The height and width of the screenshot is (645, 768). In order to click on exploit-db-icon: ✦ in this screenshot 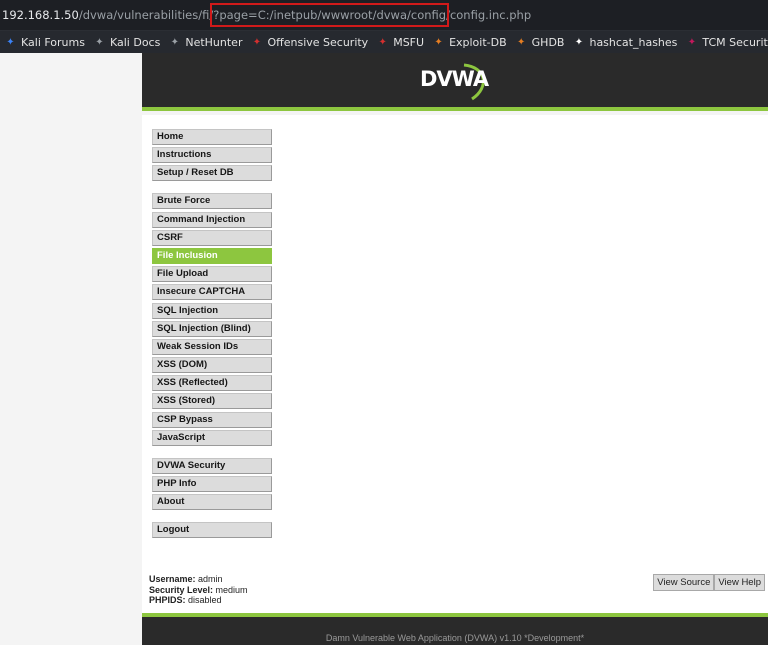, I will do `click(438, 42)`.